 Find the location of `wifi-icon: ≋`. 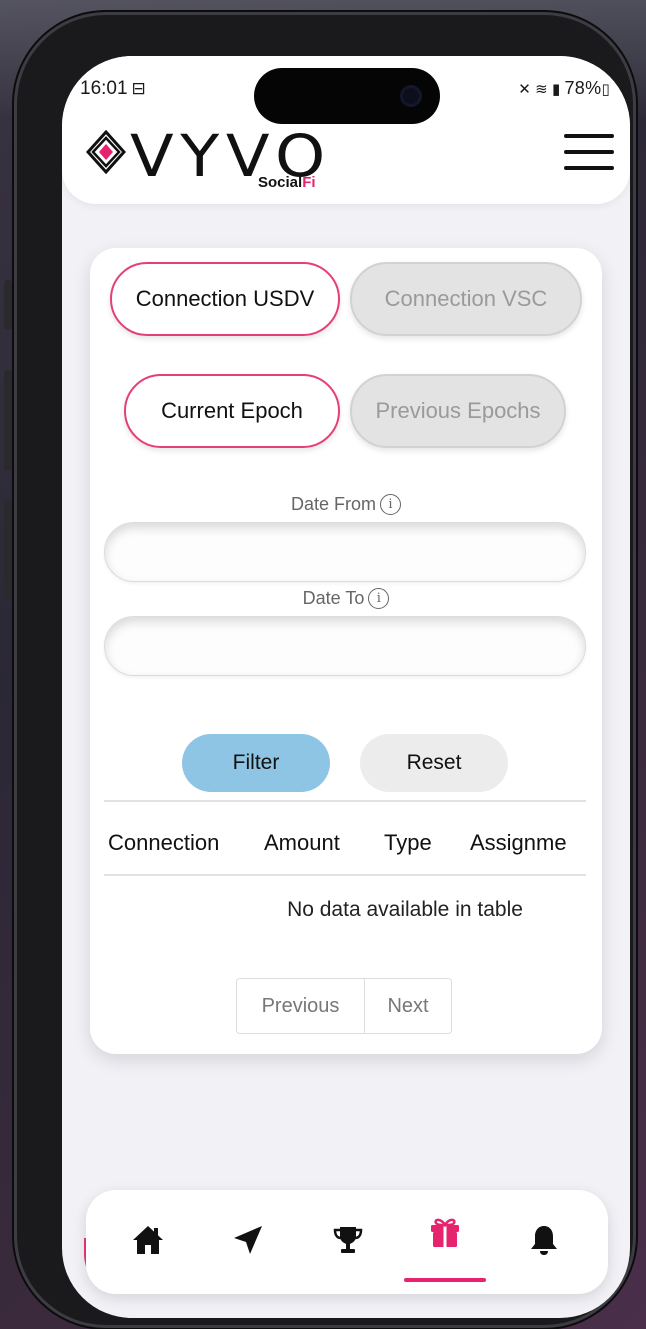

wifi-icon: ≋ is located at coordinates (541, 89).